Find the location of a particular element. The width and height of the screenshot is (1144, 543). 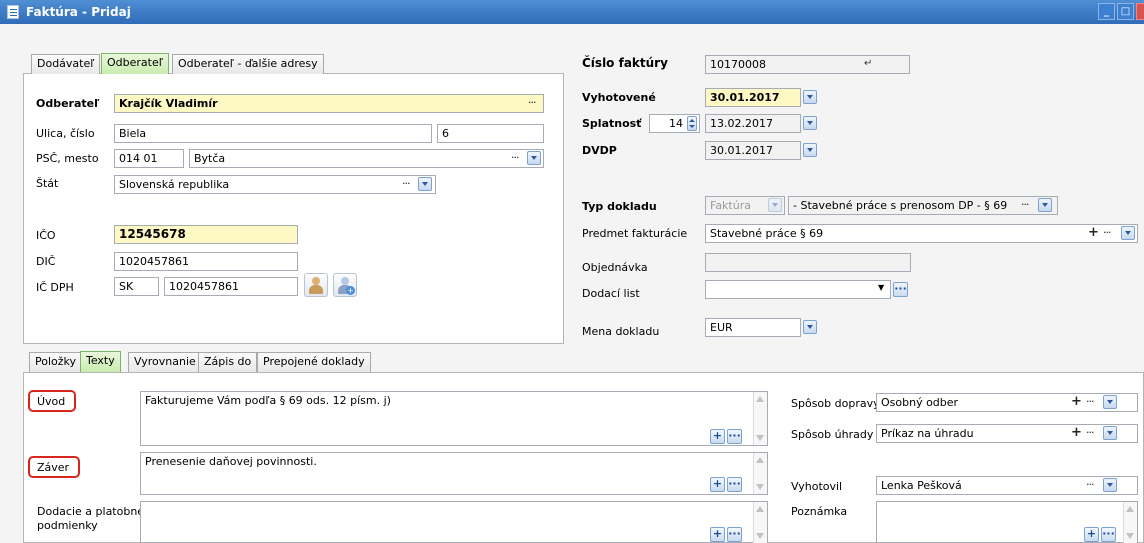

uvod-add-button: + is located at coordinates (717, 436).